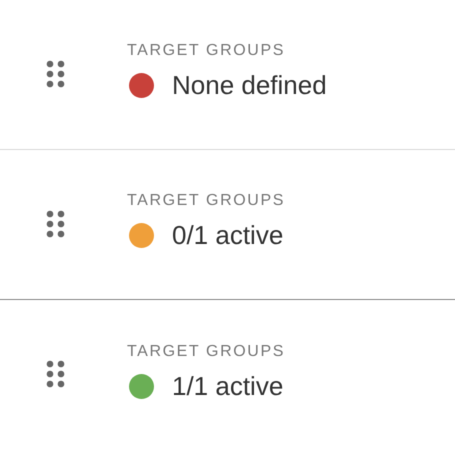 Image resolution: width=455 pixels, height=455 pixels. I want to click on status-text: None defined, so click(249, 85).